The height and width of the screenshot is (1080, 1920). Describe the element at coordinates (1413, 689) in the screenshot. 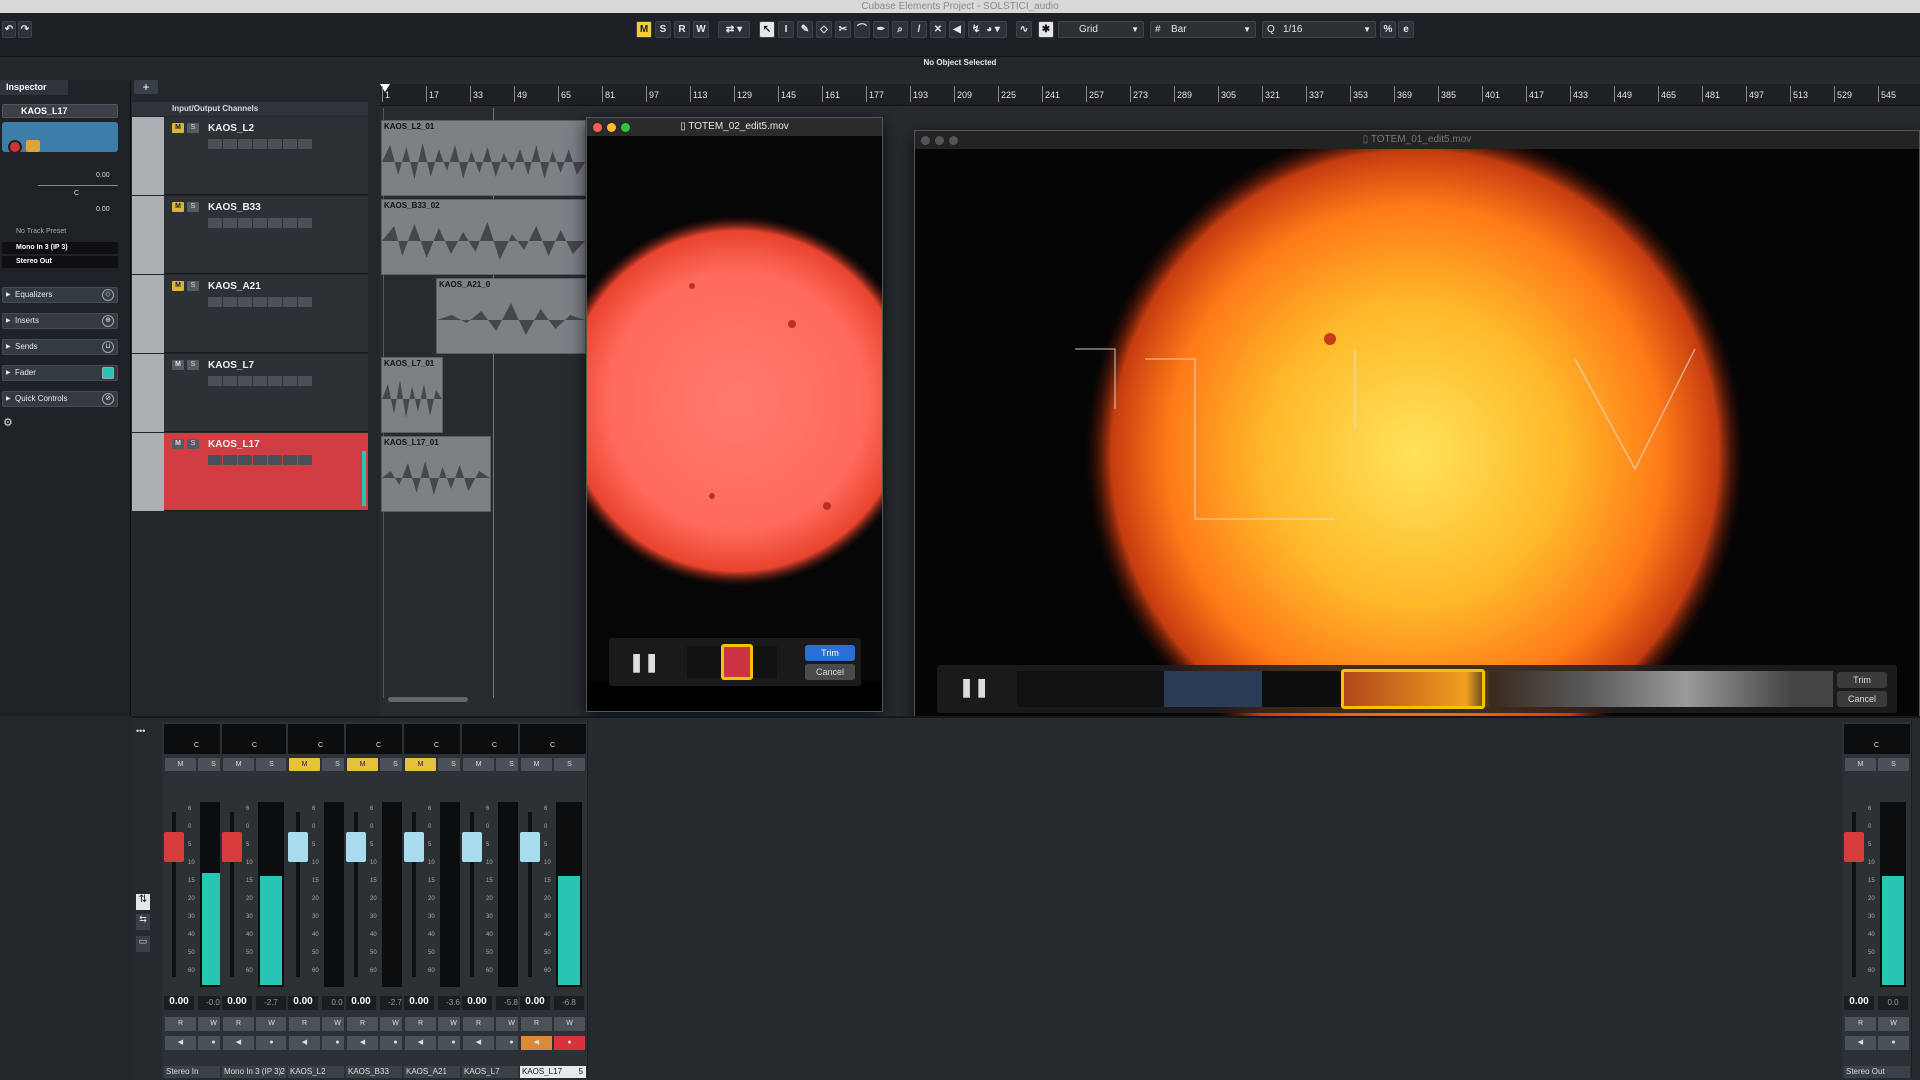

I see `trim-range` at that location.